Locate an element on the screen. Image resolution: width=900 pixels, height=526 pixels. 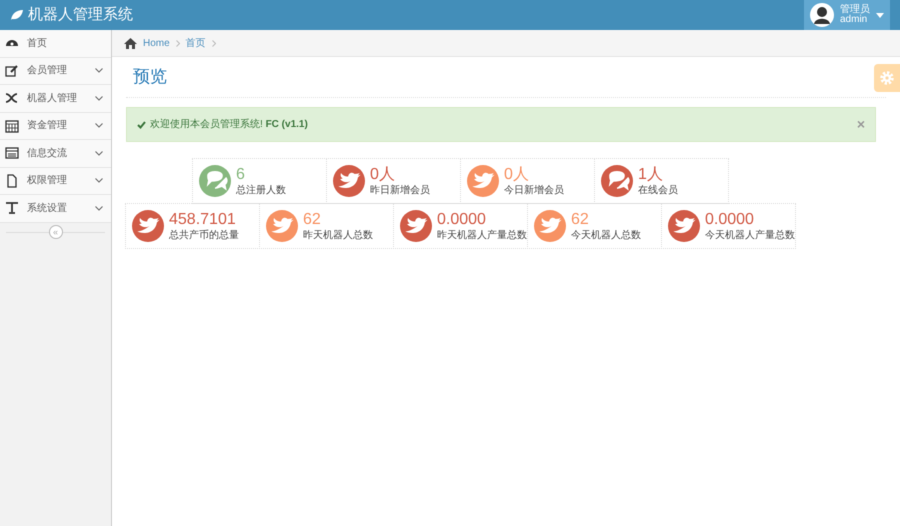
stat-label: 昨天机器人产量总数 is located at coordinates (482, 235).